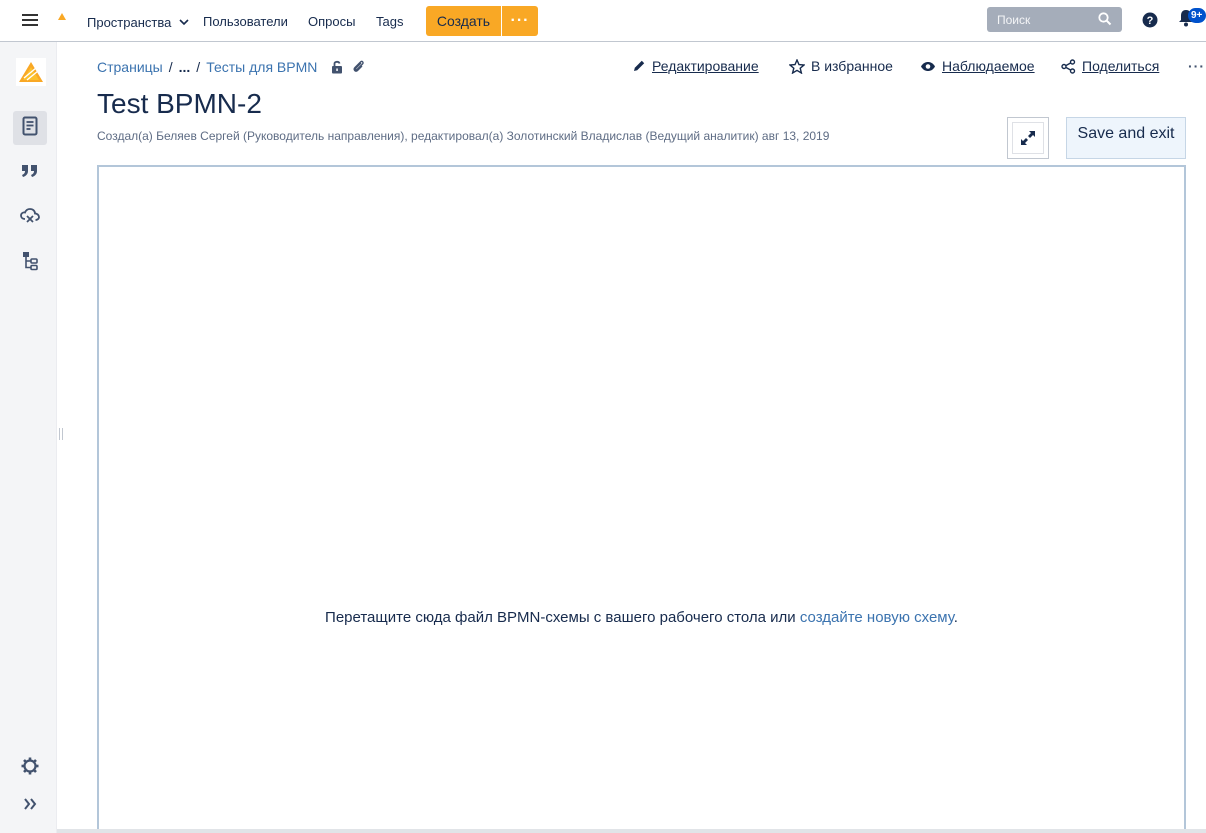  Describe the element at coordinates (928, 66) in the screenshot. I see `eye-icon` at that location.